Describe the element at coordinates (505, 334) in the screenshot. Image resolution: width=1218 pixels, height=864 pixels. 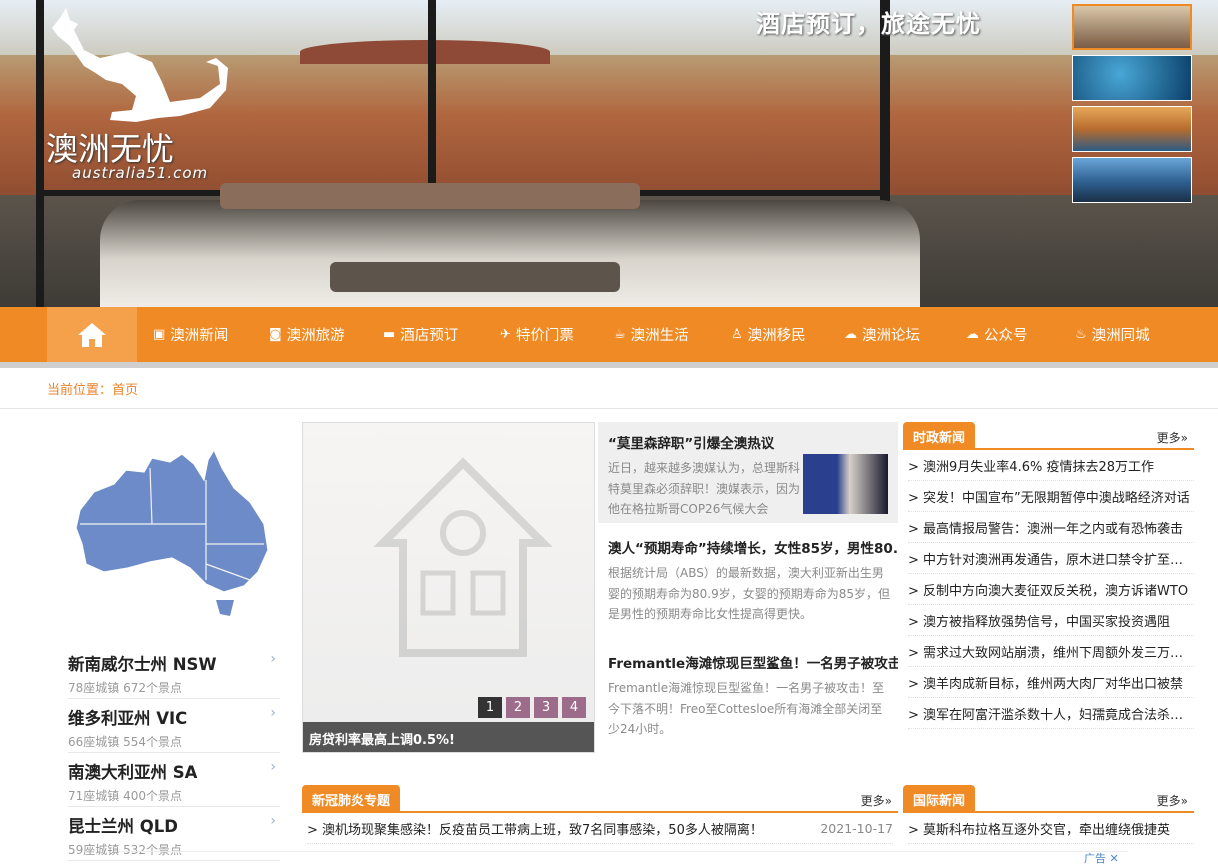
I see `plane-icon: ✈` at that location.